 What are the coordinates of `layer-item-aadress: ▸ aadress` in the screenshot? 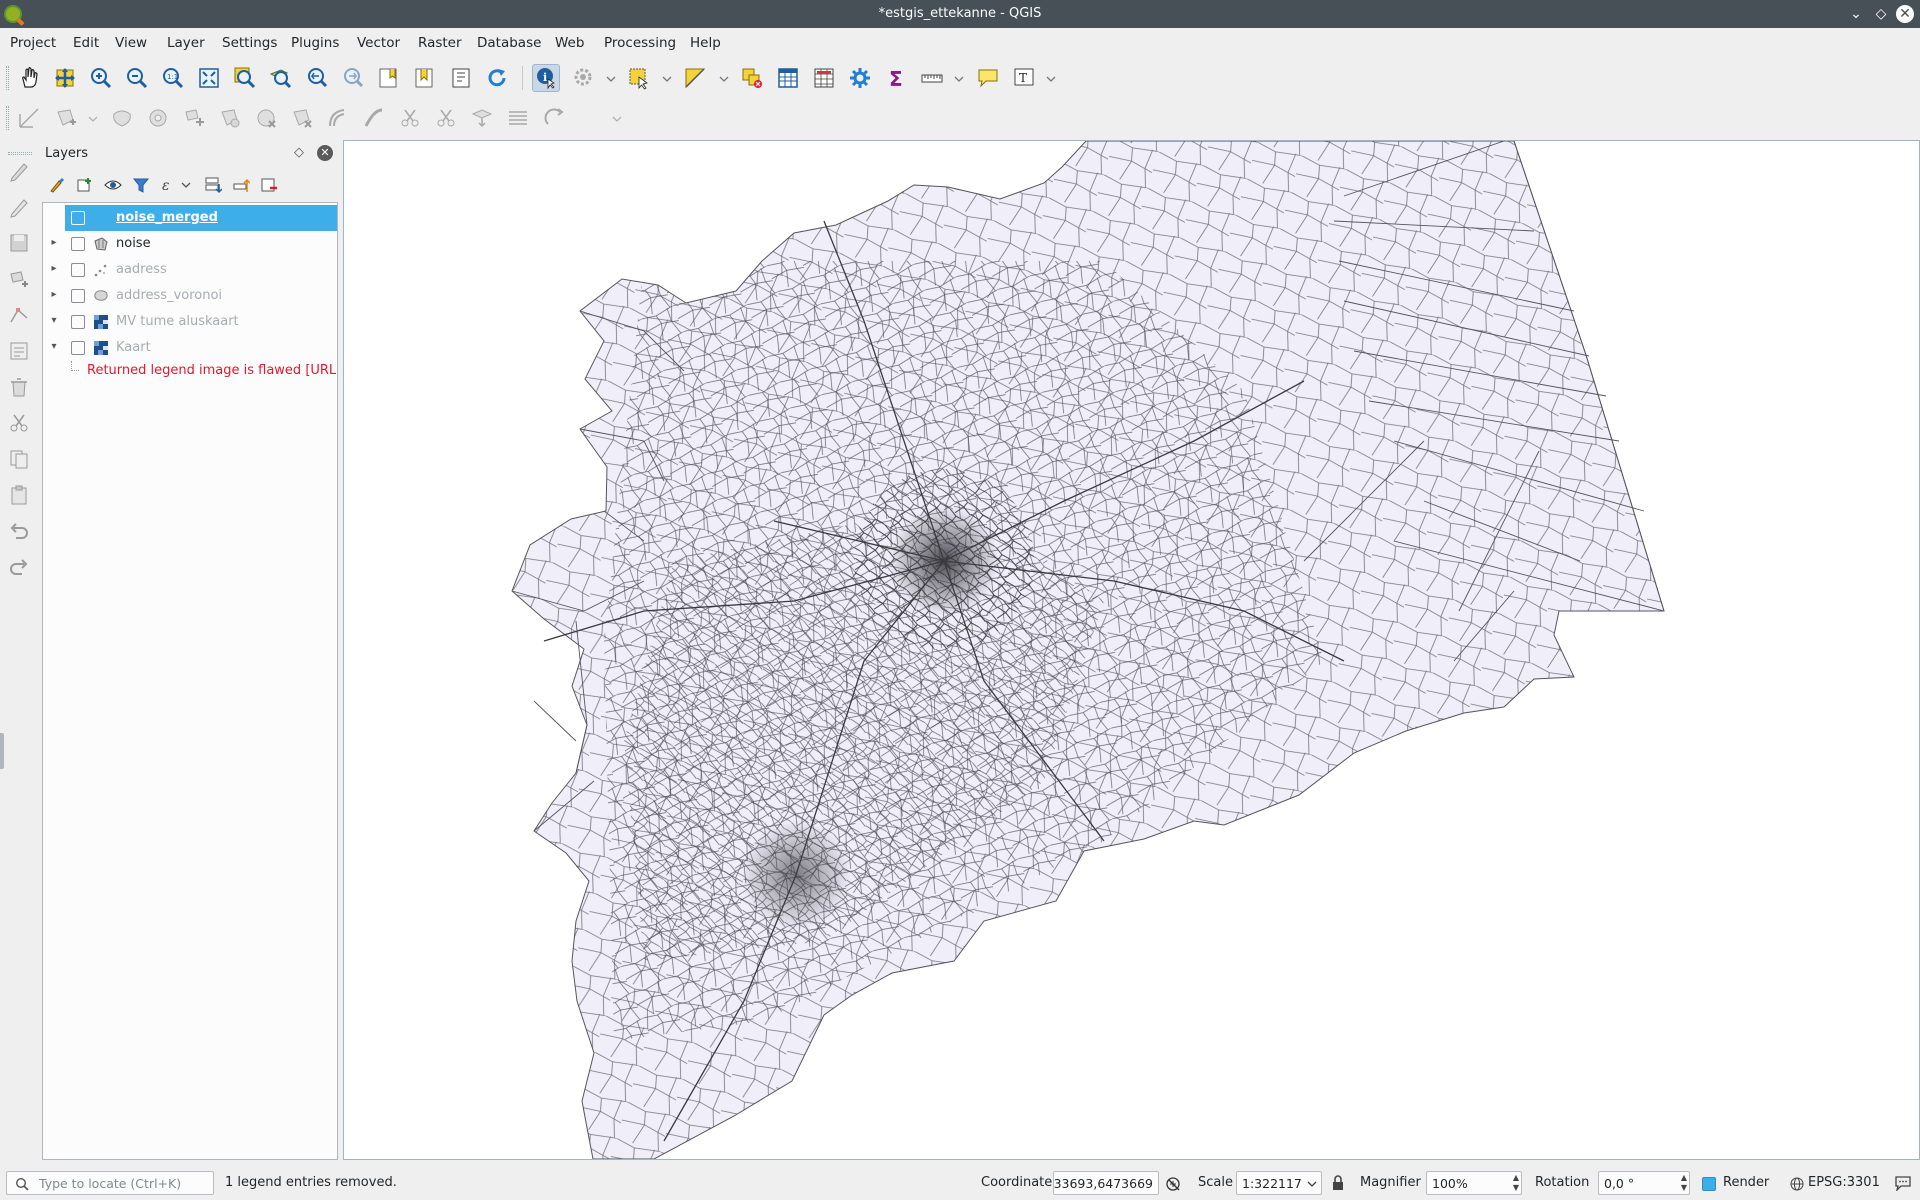 It's located at (190, 270).